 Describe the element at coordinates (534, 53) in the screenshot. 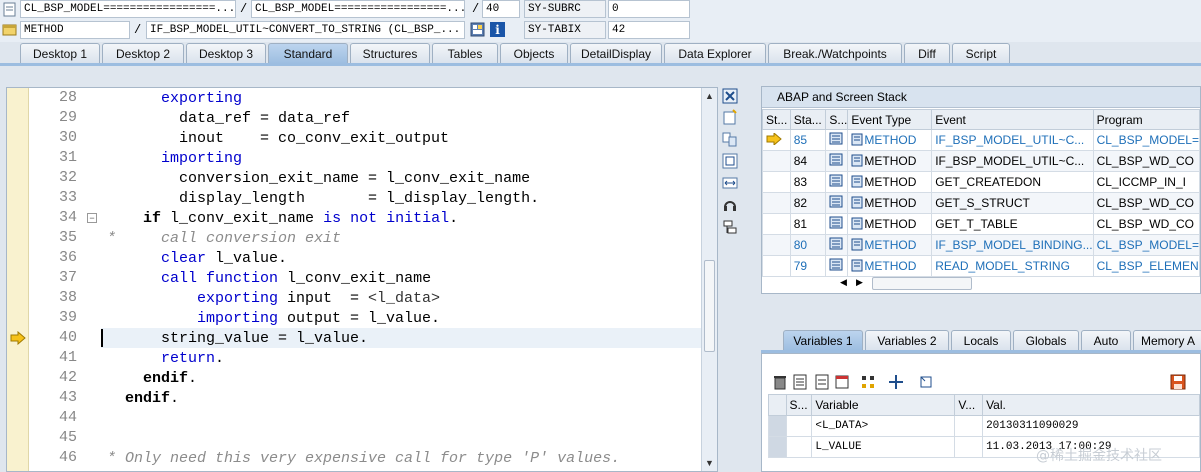

I see `tab-objects: Objects` at that location.